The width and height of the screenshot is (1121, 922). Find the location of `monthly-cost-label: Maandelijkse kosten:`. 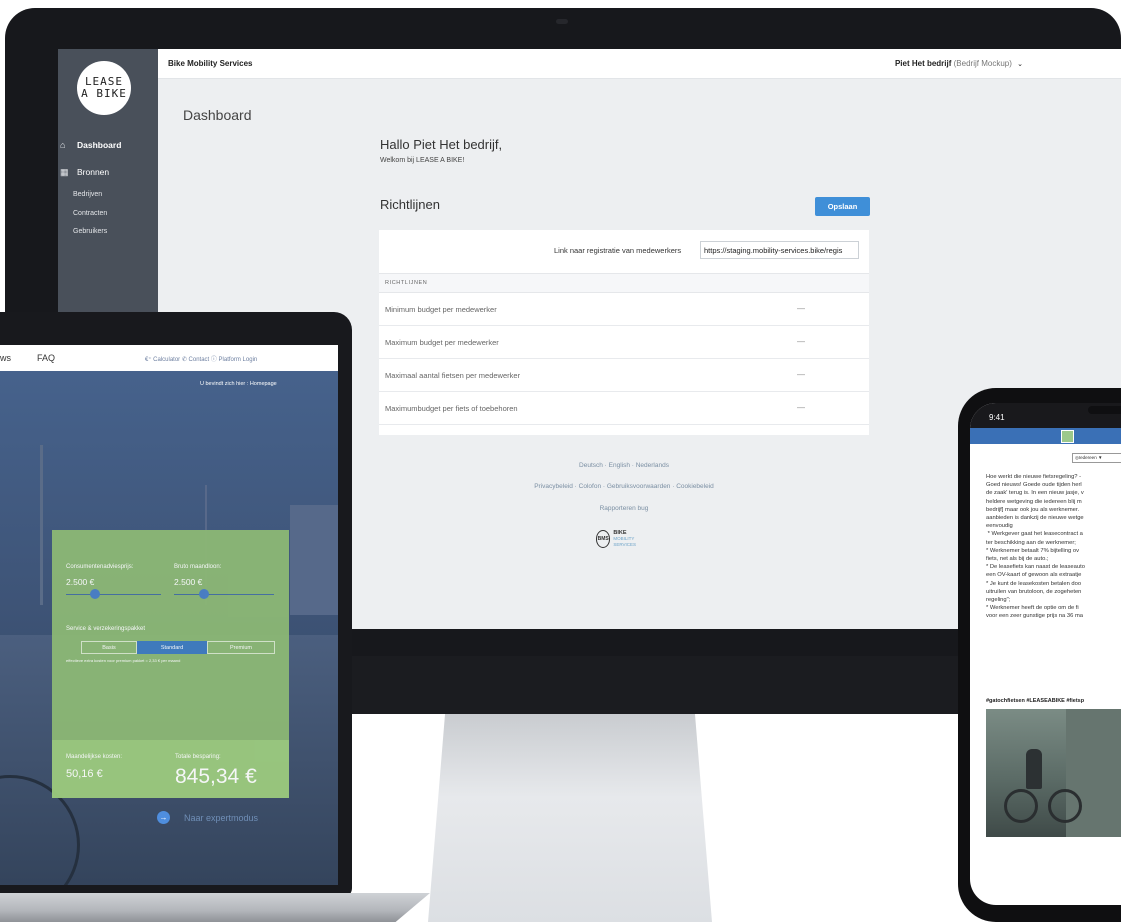

monthly-cost-label: Maandelijkse kosten: is located at coordinates (94, 757).